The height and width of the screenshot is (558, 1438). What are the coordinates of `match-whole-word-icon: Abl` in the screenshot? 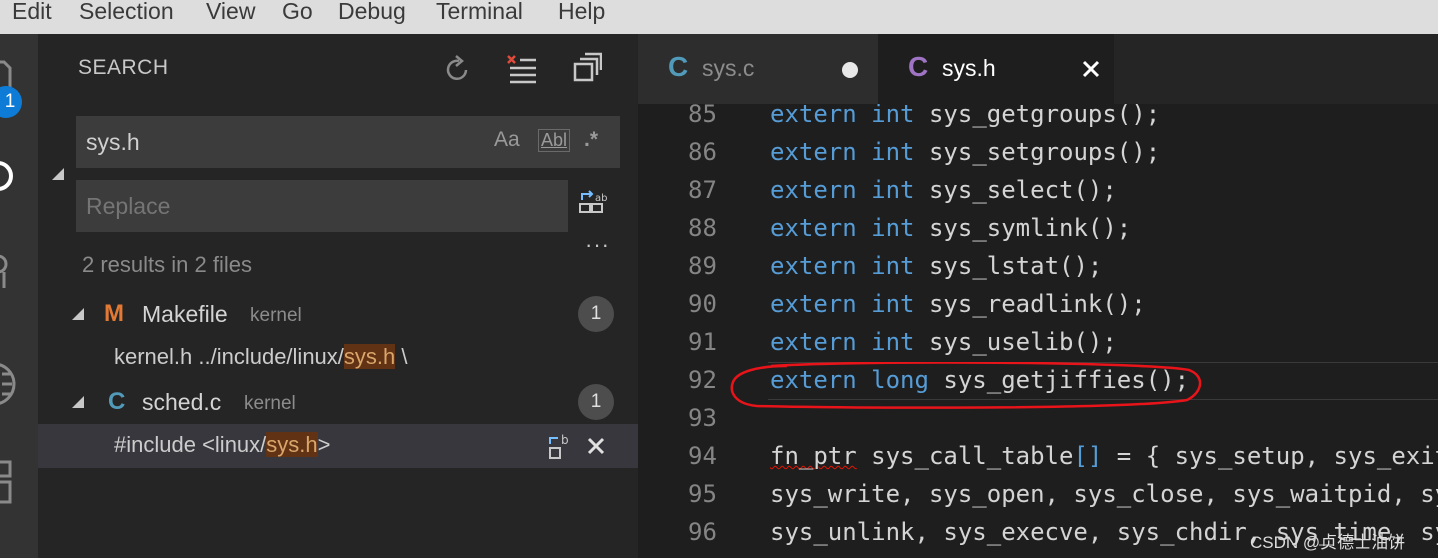 It's located at (554, 140).